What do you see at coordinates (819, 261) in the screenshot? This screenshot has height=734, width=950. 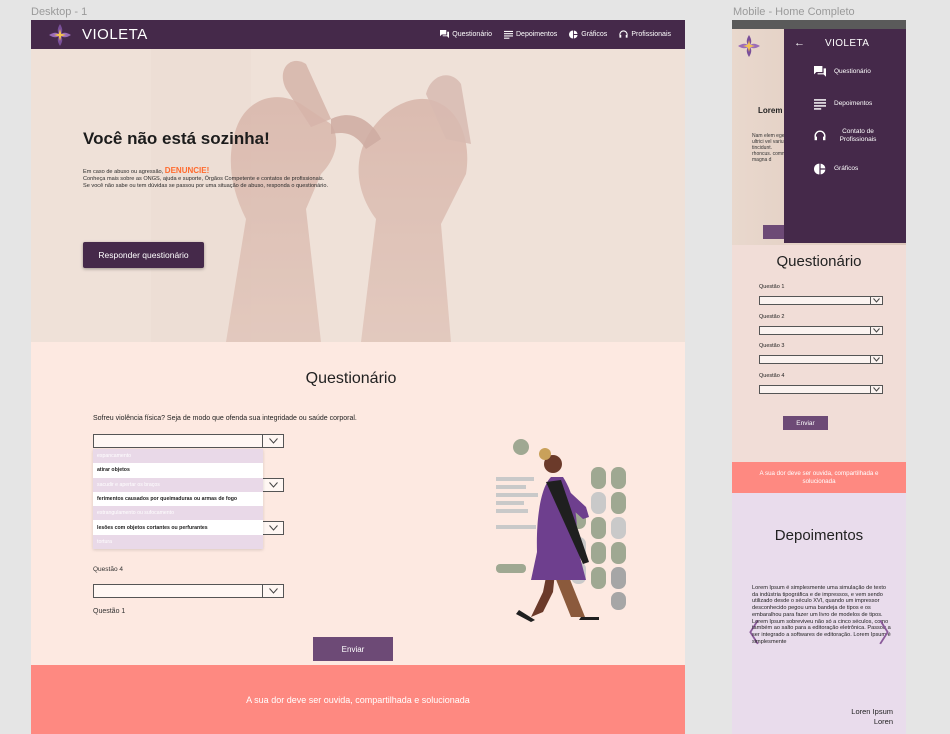 I see `mobile-questionnaire-title: Questionário` at bounding box center [819, 261].